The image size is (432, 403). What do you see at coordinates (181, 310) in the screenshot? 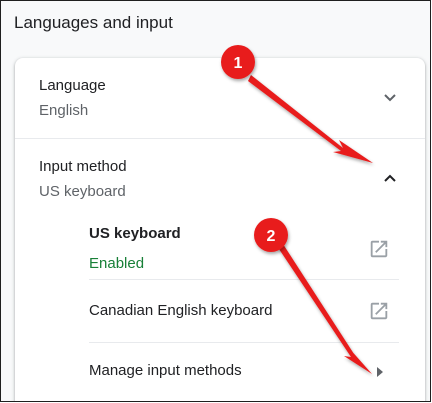
I see `keyboard-name: Canadian English keyboard` at bounding box center [181, 310].